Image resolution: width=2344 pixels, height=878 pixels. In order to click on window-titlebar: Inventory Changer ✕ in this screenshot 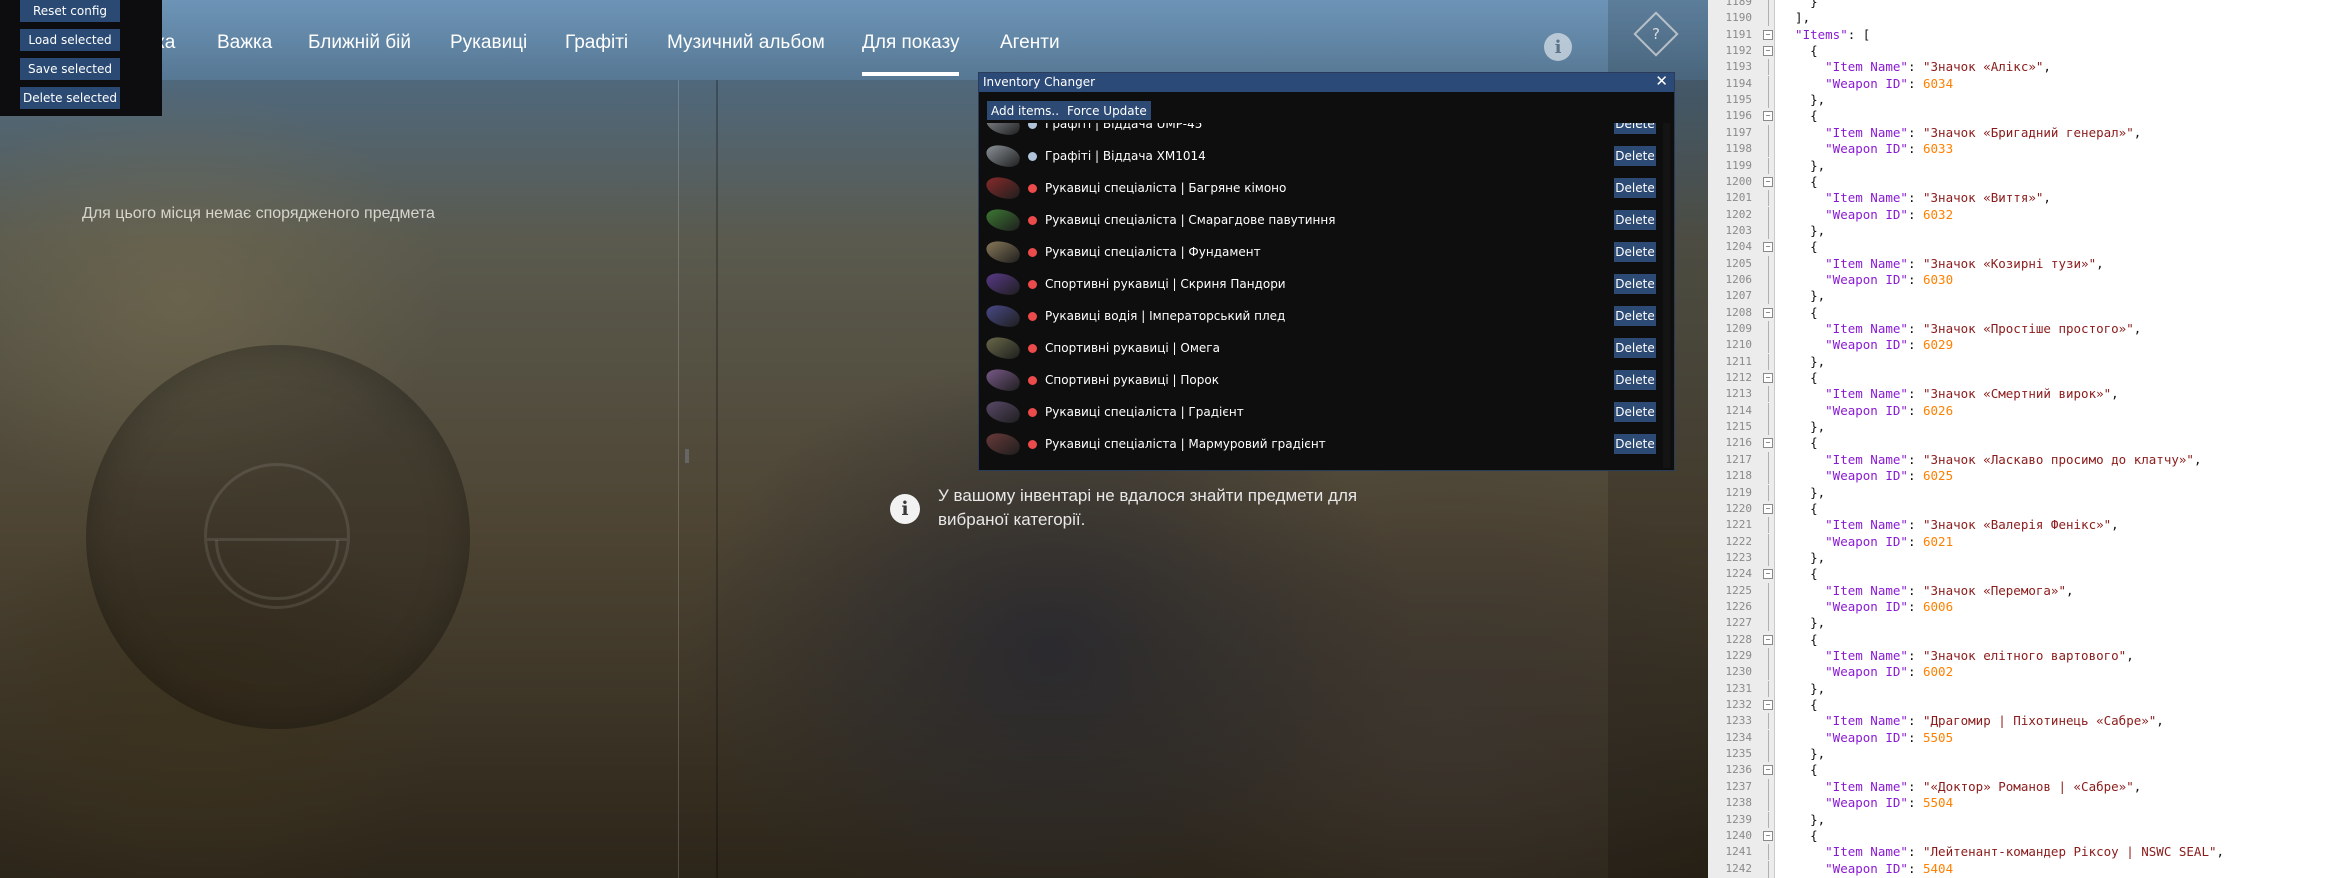, I will do `click(1326, 82)`.